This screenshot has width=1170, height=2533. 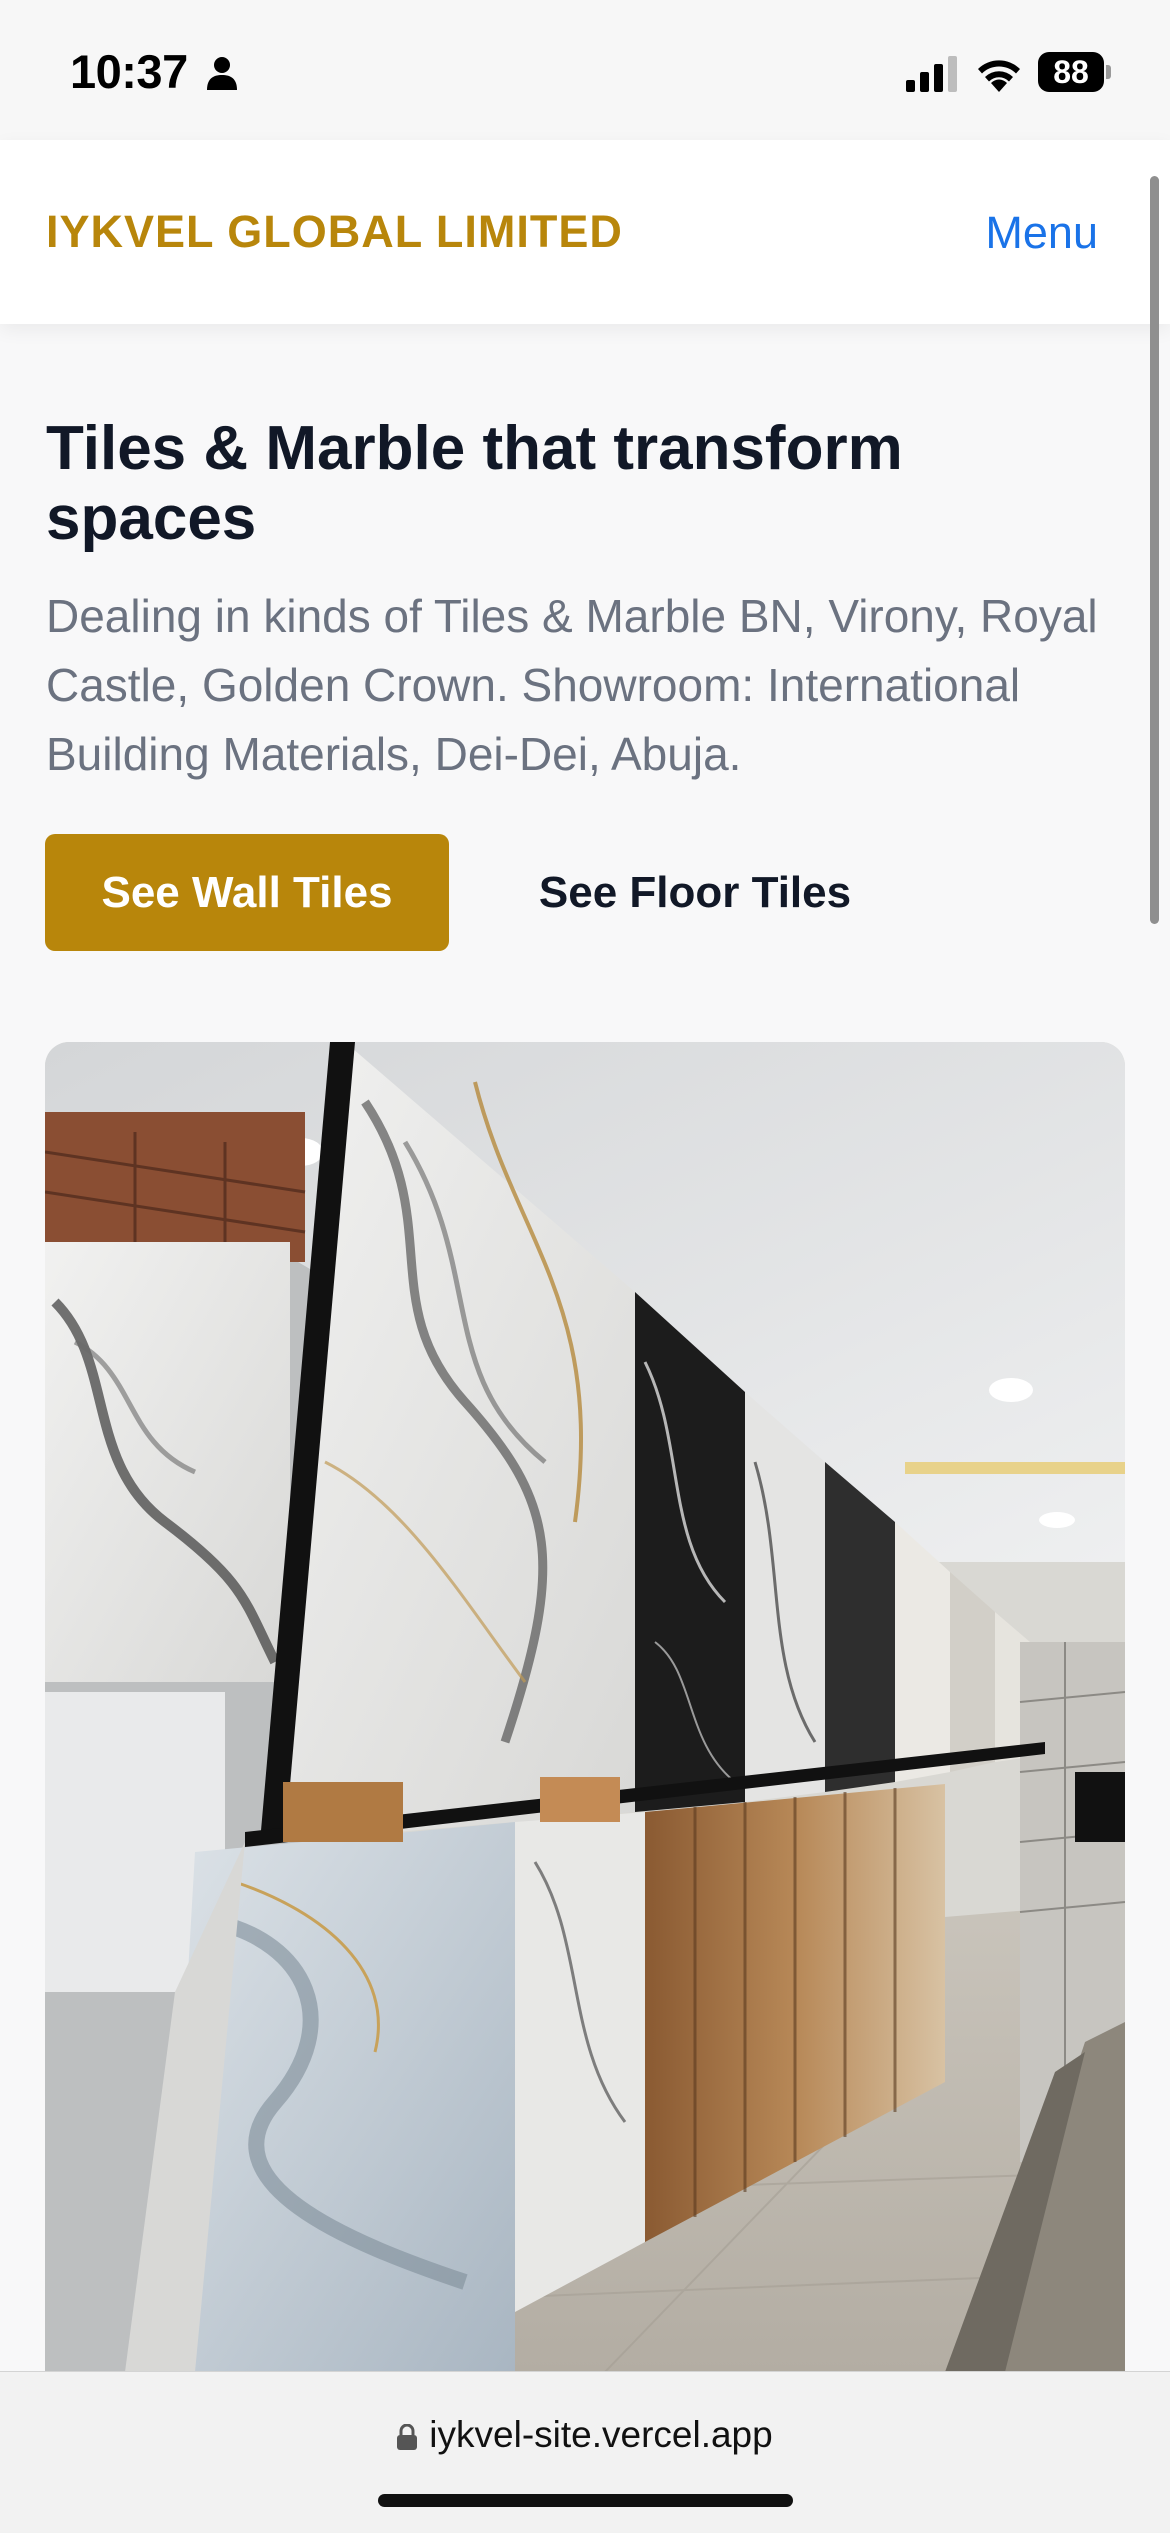 What do you see at coordinates (1154, 550) in the screenshot?
I see `scroll-indicator` at bounding box center [1154, 550].